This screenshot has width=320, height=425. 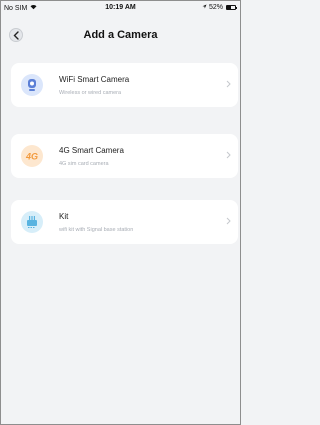 What do you see at coordinates (124, 156) in the screenshot?
I see `option-4g-smart-camera: 4G 4G Smart Camera 4G sim card camera` at bounding box center [124, 156].